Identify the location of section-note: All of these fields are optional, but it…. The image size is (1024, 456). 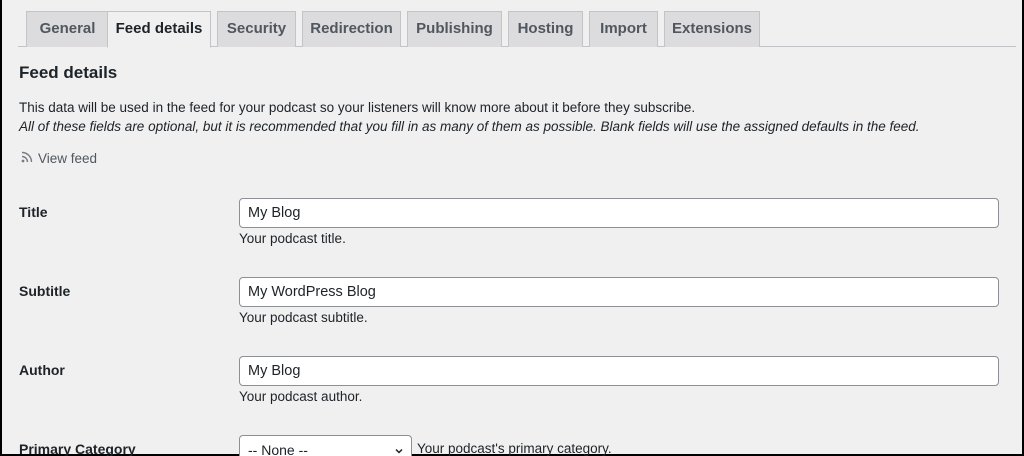
(469, 126).